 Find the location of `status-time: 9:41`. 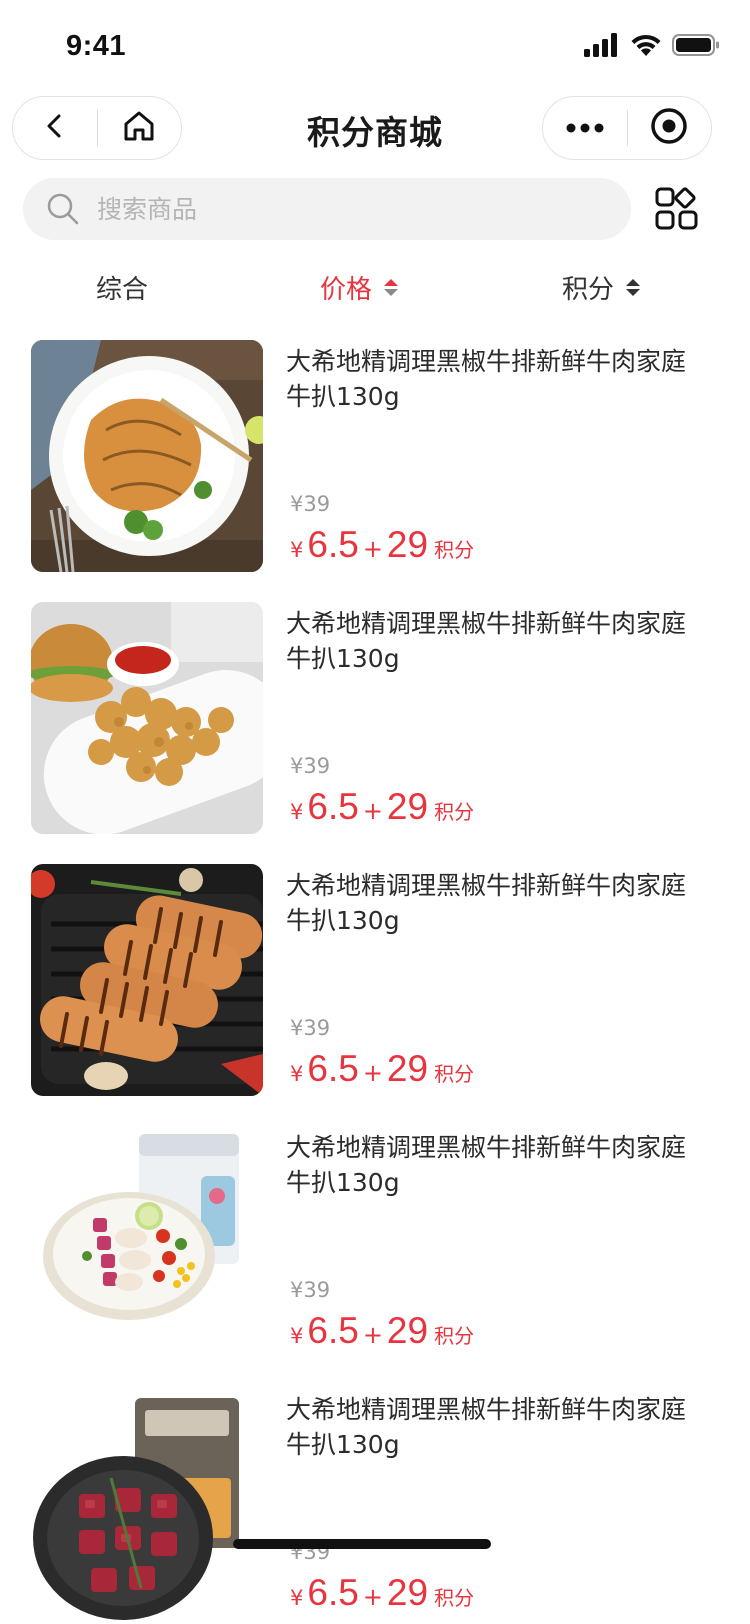

status-time: 9:41 is located at coordinates (96, 46).